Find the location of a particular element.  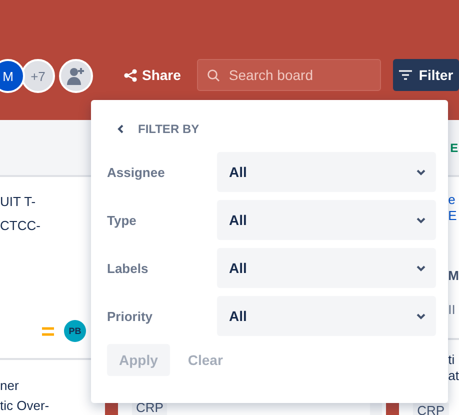

card-title: E is located at coordinates (452, 216).